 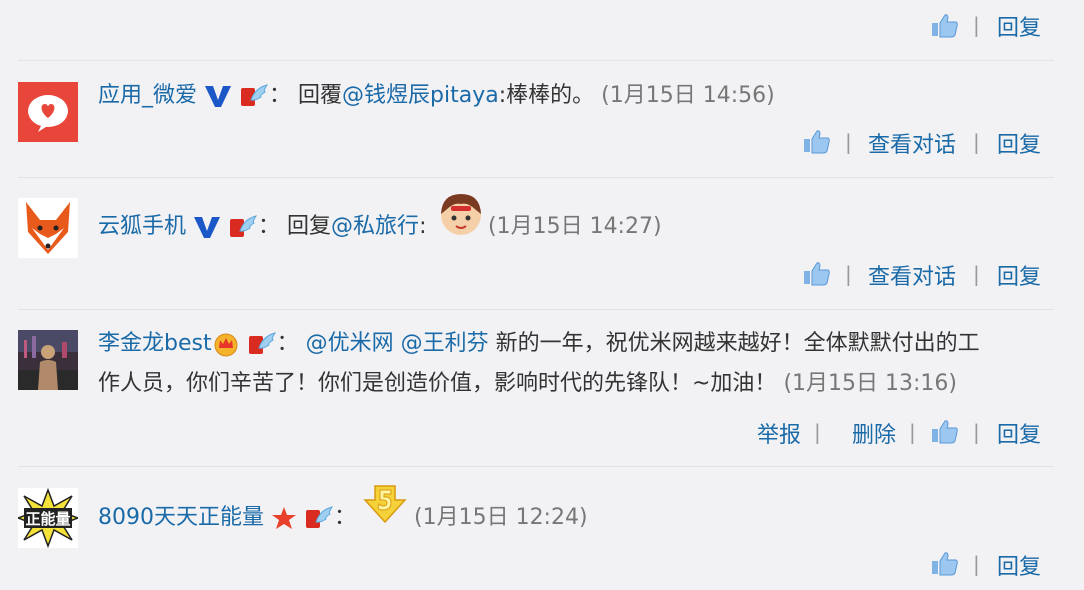 What do you see at coordinates (309, 226) in the screenshot?
I see `reply-prefix: 回复` at bounding box center [309, 226].